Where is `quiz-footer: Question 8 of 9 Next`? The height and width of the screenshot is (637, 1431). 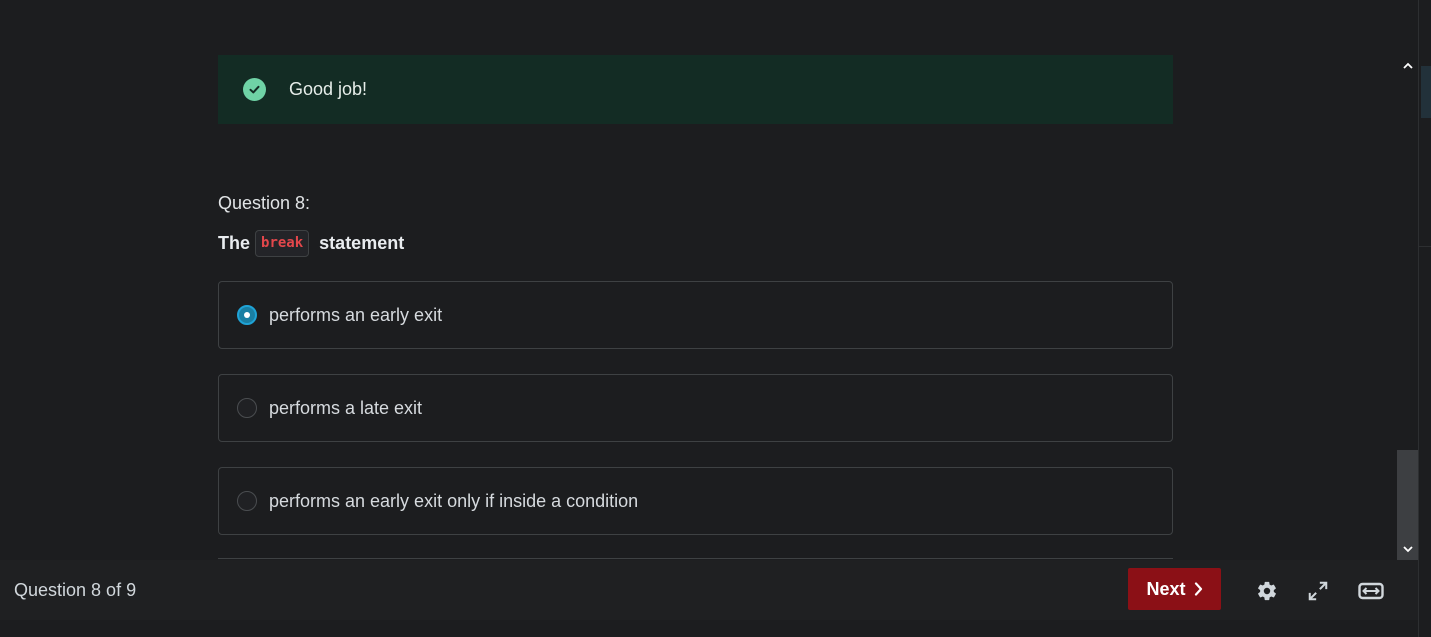 quiz-footer: Question 8 of 9 Next is located at coordinates (709, 590).